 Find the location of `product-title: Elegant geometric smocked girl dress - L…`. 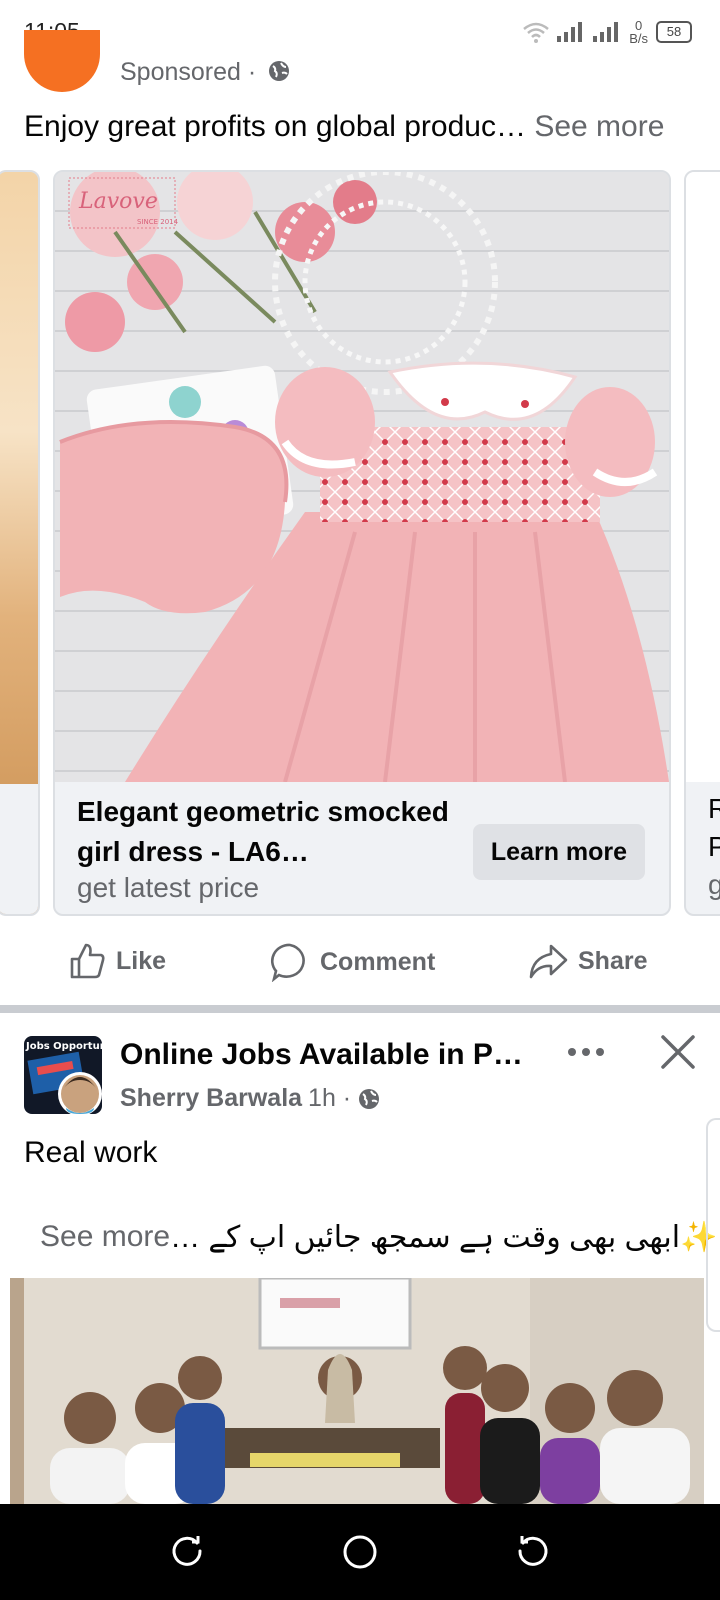

product-title: Elegant geometric smocked girl dress - L… is located at coordinates (267, 832).